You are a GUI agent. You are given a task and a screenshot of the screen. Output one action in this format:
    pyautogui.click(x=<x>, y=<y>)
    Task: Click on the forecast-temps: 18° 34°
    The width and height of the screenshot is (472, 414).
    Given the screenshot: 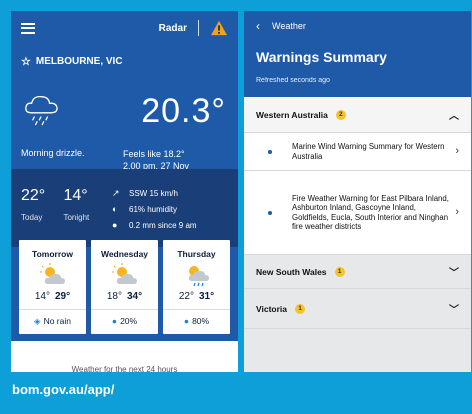 What is the action you would take?
    pyautogui.click(x=124, y=296)
    